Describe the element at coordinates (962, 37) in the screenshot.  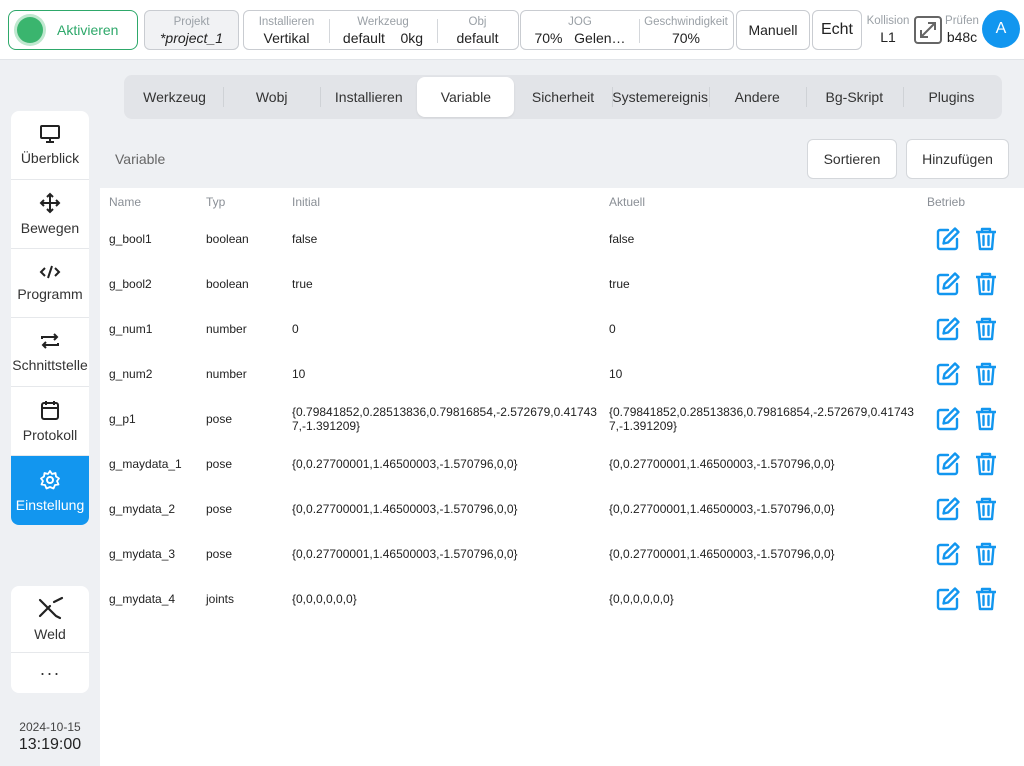
I see `check-value: b48c` at that location.